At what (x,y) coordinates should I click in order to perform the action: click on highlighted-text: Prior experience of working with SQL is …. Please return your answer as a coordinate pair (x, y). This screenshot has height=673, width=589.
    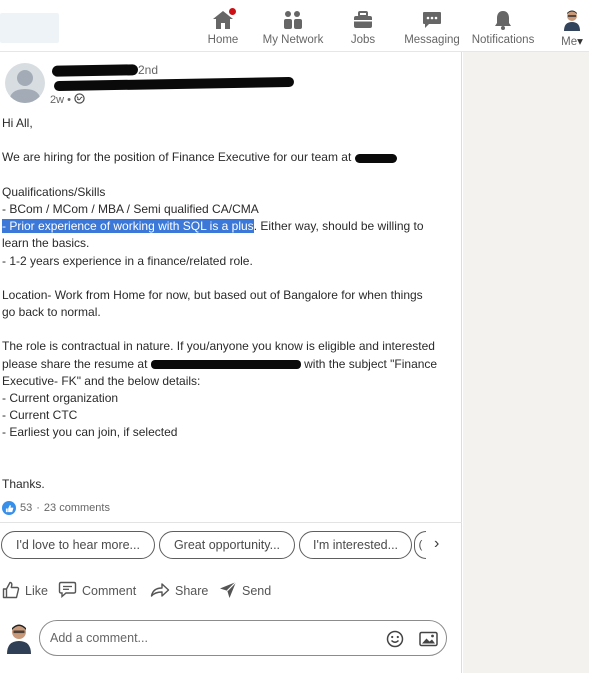
    Looking at the image, I should click on (131, 226).